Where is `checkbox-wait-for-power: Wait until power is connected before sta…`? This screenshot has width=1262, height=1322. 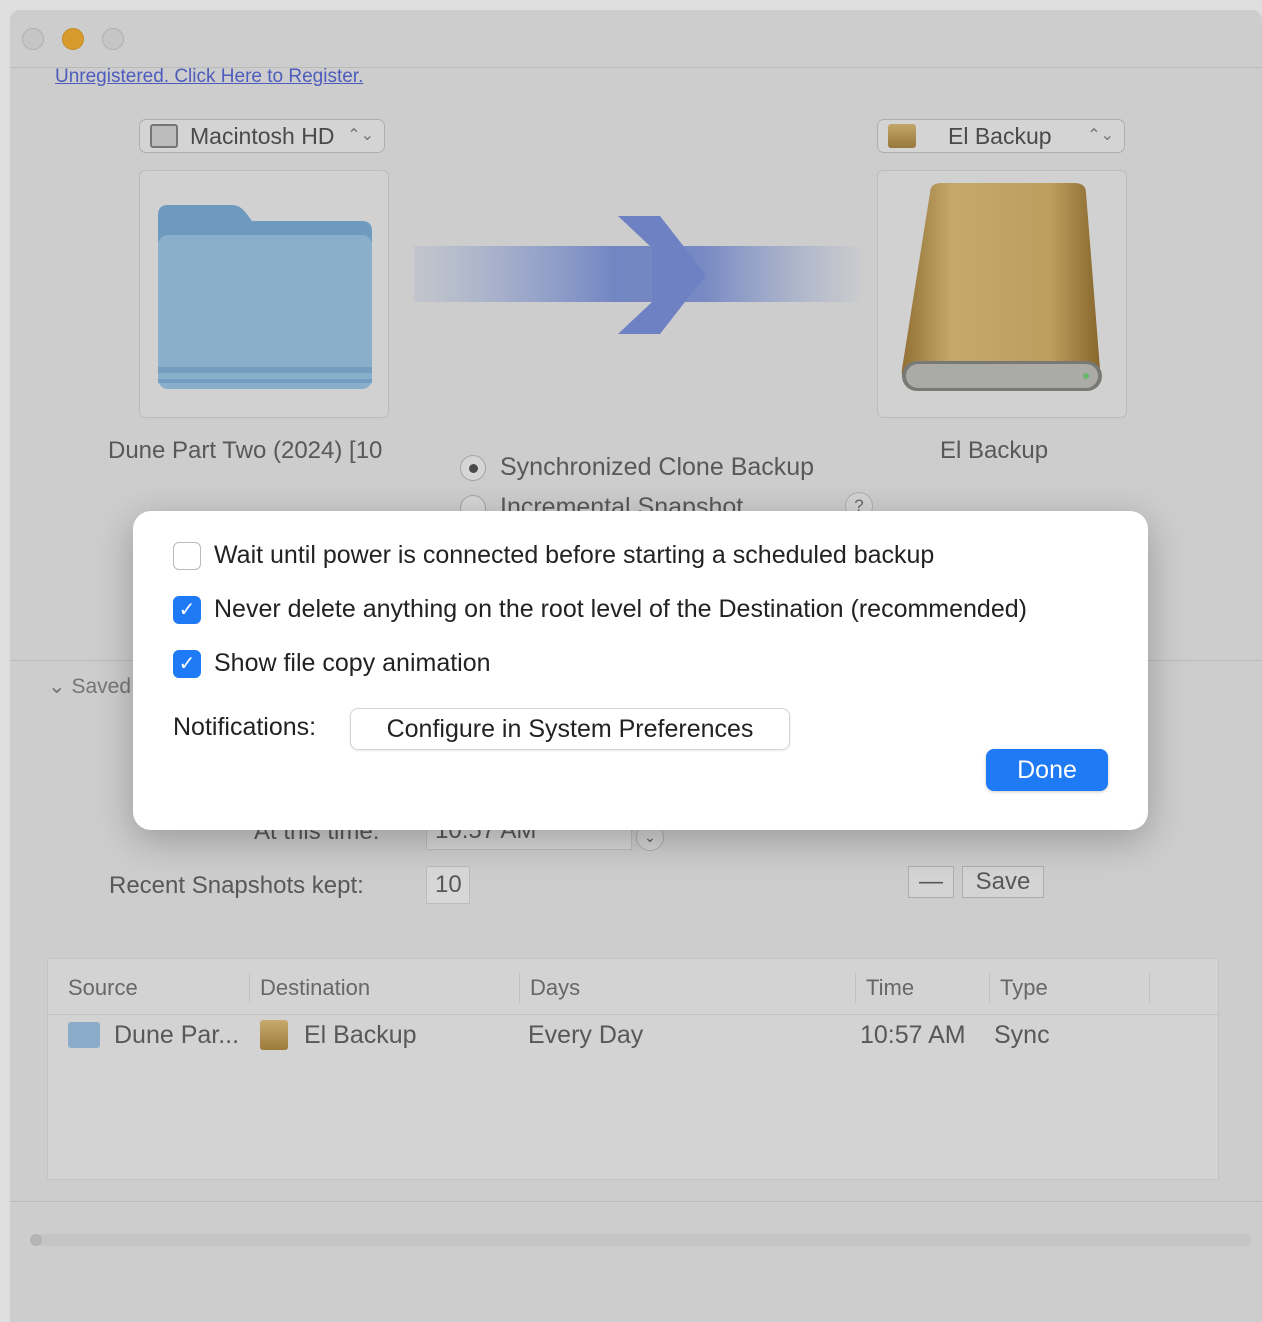
checkbox-wait-for-power: Wait until power is connected before sta… is located at coordinates (553, 555).